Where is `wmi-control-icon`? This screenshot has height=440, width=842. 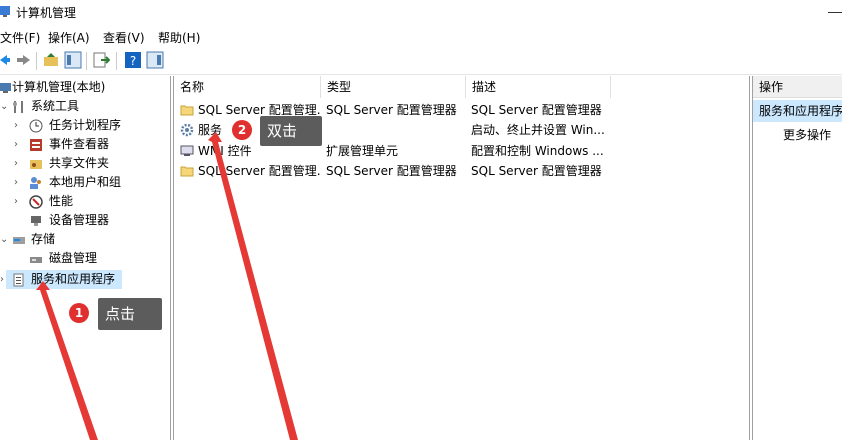 wmi-control-icon is located at coordinates (187, 150).